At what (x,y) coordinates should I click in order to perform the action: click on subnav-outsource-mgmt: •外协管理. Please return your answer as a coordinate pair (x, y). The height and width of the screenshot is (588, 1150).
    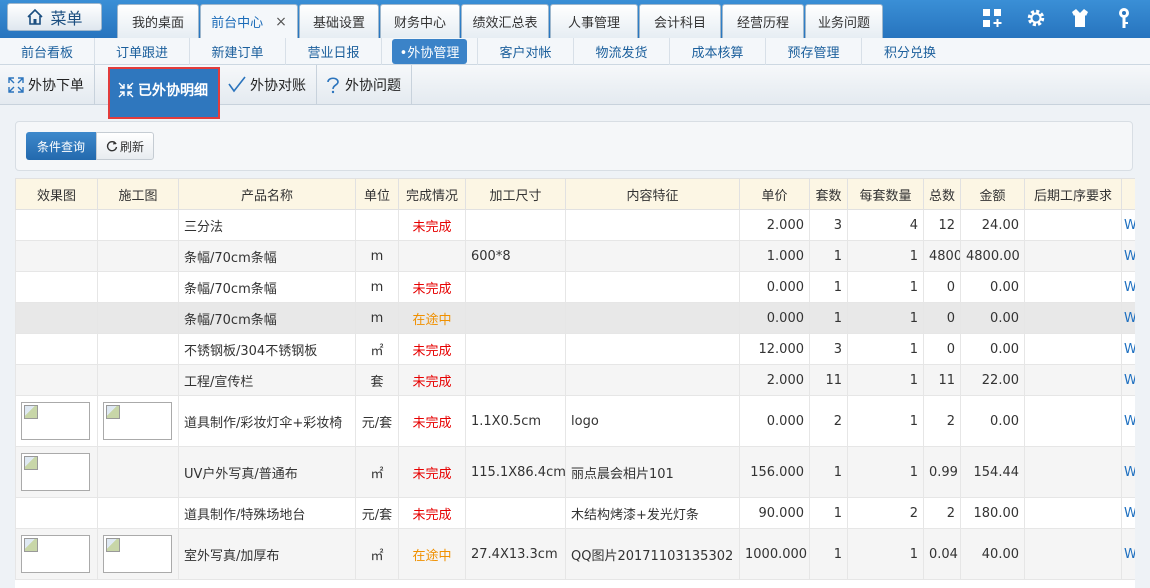
    Looking at the image, I should click on (430, 51).